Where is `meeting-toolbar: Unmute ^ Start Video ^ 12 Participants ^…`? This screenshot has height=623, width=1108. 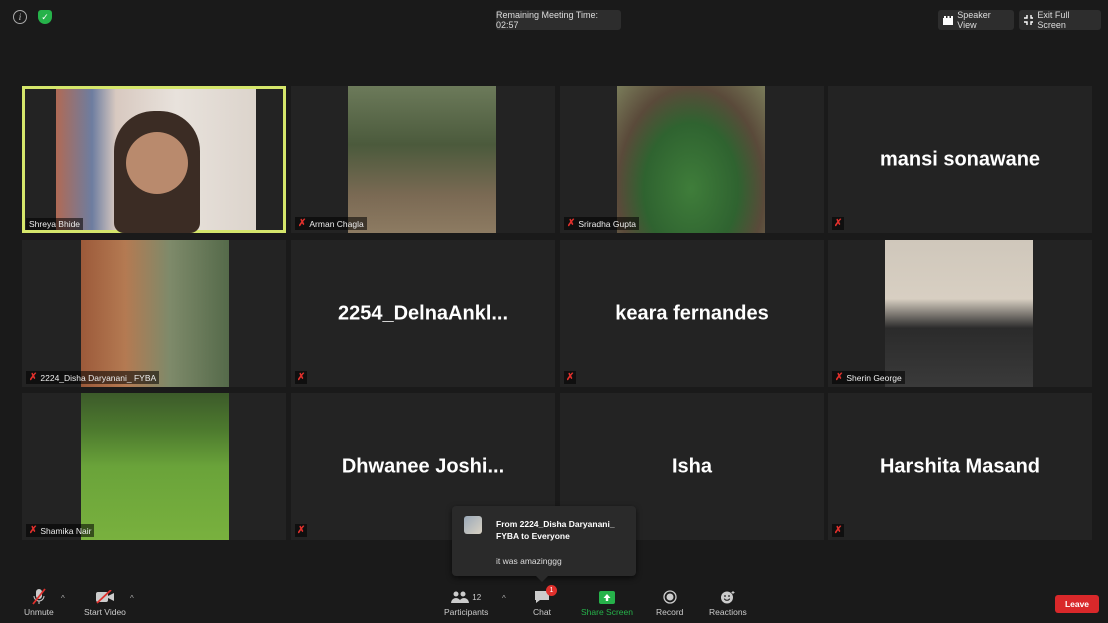
meeting-toolbar: Unmute ^ Start Video ^ 12 Participants ^… is located at coordinates (554, 604).